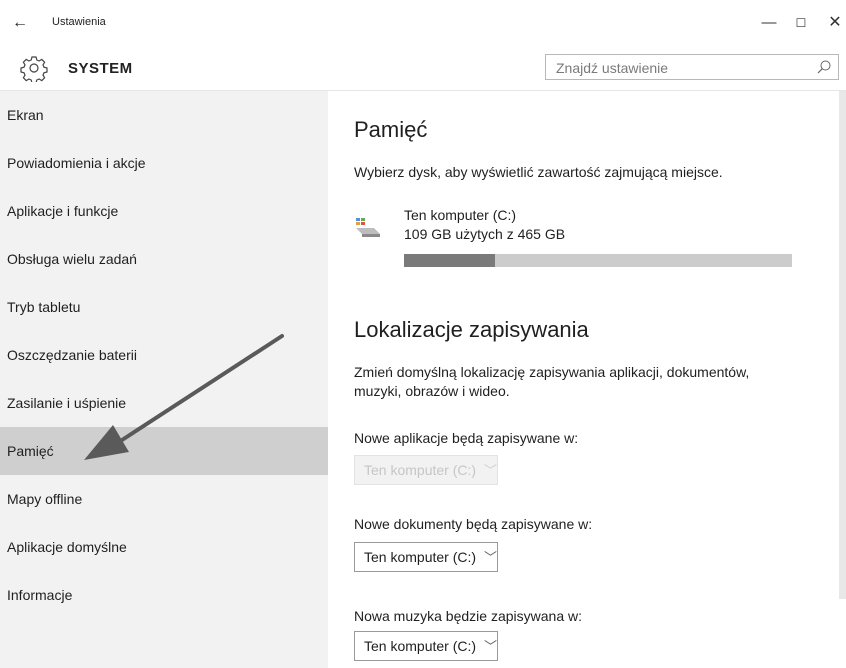 The width and height of the screenshot is (846, 668). What do you see at coordinates (100, 68) in the screenshot?
I see `section-title: SYSTEM` at bounding box center [100, 68].